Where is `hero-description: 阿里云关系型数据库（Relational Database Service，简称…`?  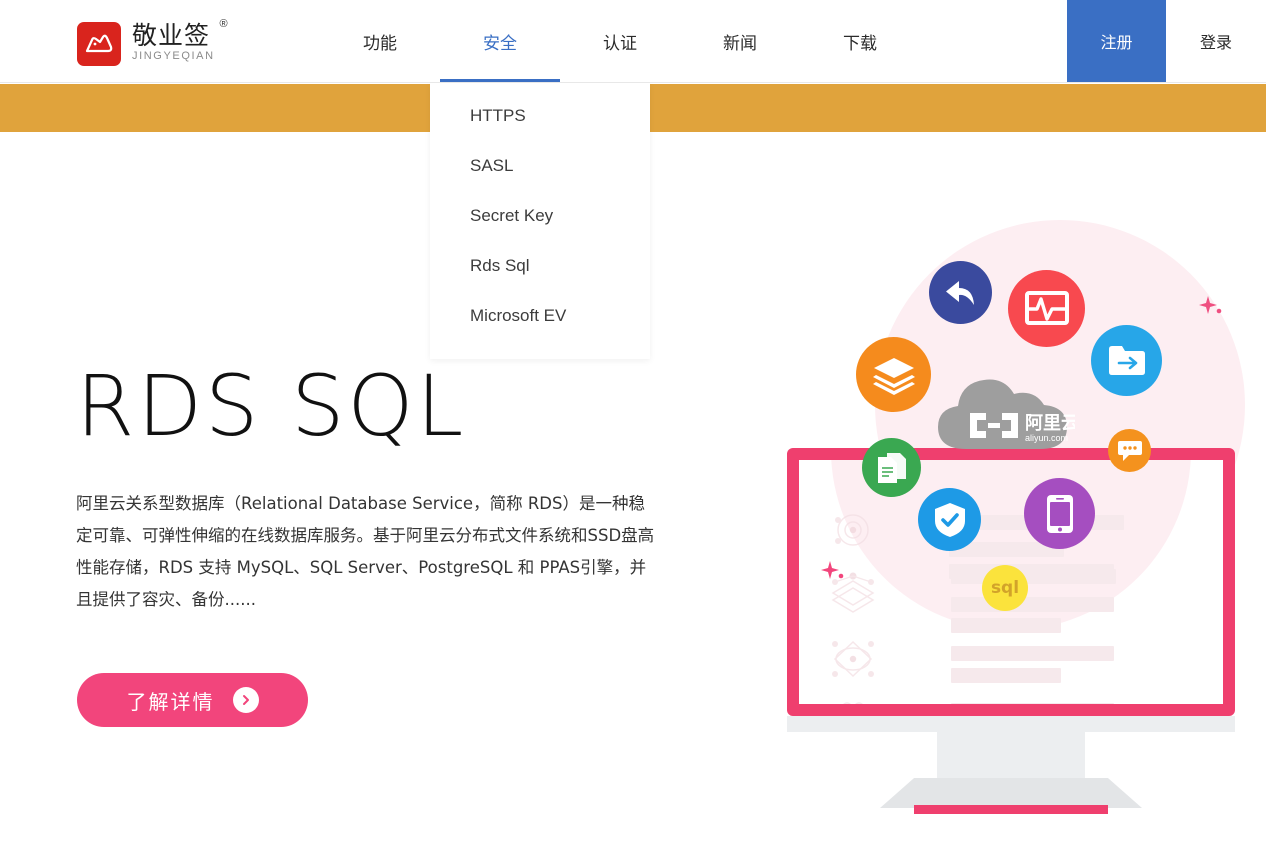
hero-description: 阿里云关系型数据库（Relational Database Service，简称… is located at coordinates (365, 551).